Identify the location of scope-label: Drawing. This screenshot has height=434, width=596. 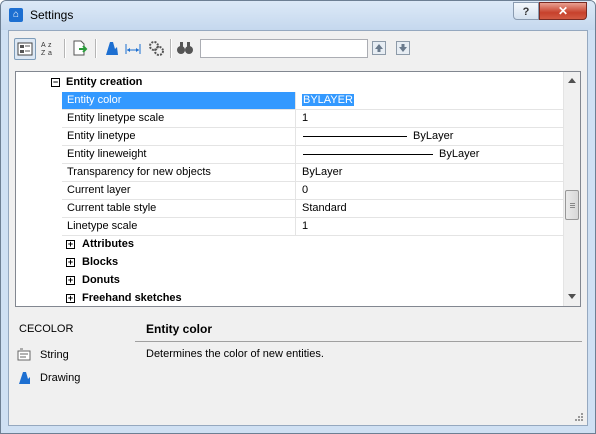
(60, 378).